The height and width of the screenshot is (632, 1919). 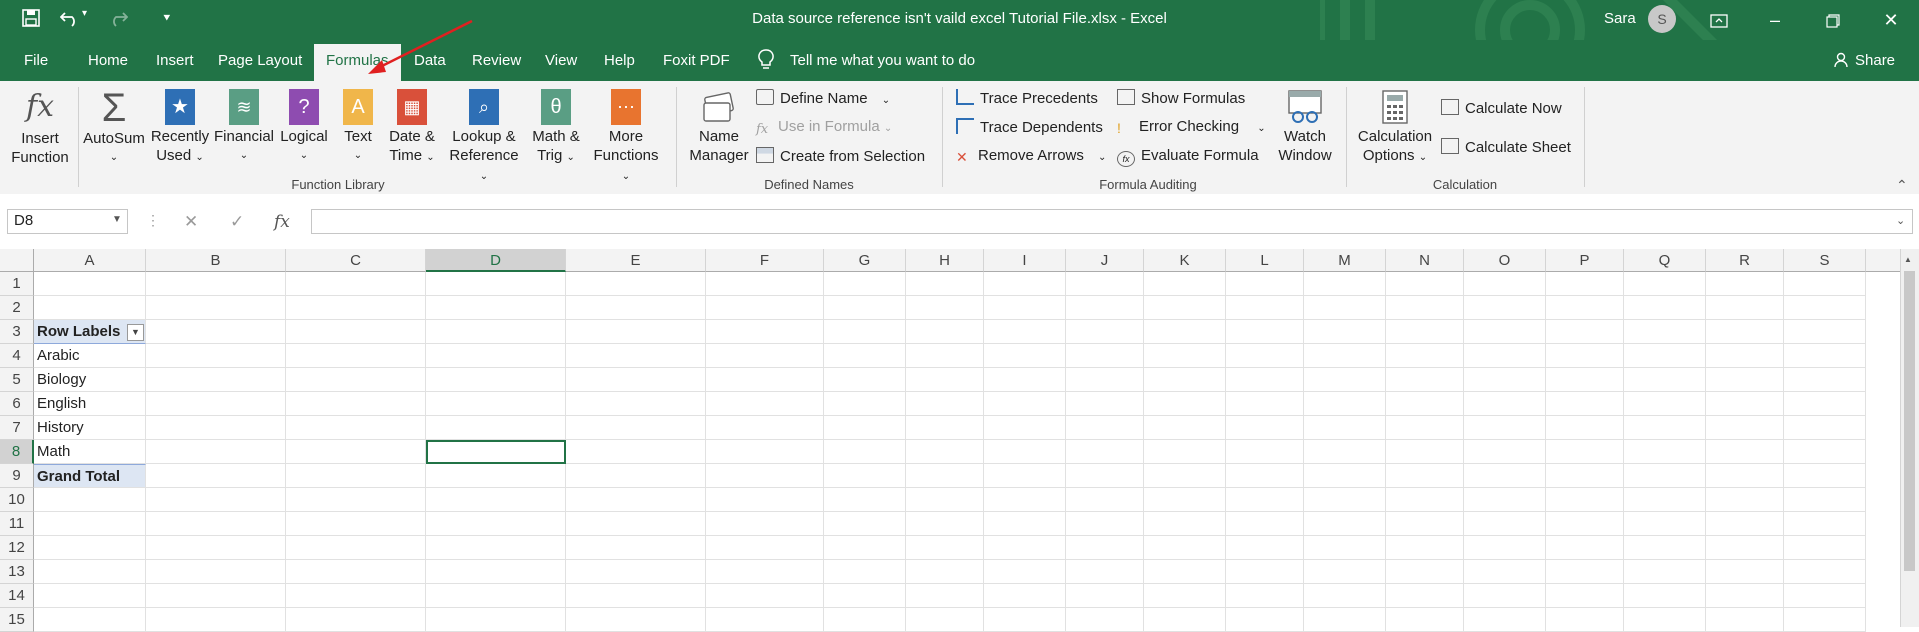 What do you see at coordinates (1265, 596) in the screenshot?
I see `cell-l14` at bounding box center [1265, 596].